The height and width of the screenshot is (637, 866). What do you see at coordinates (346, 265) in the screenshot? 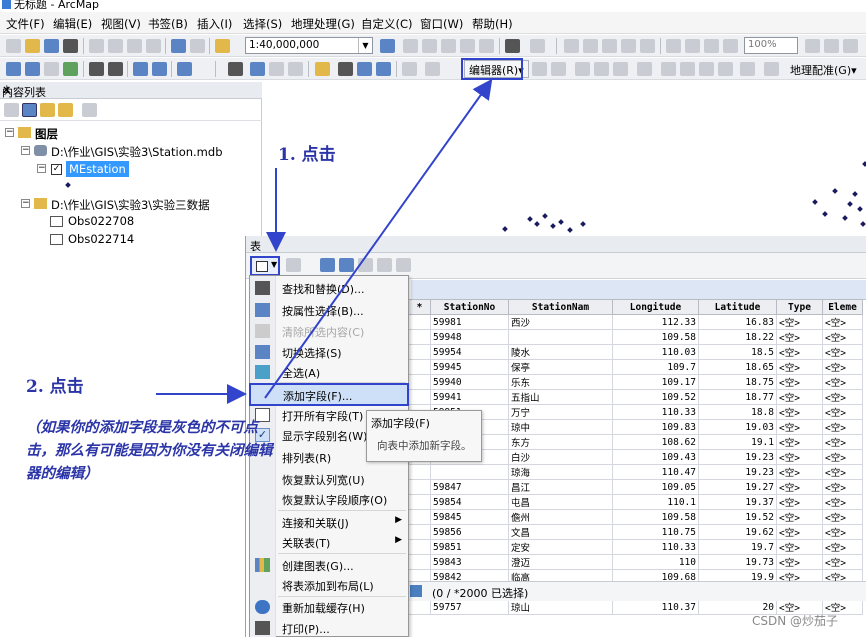
I see `switch-selection-icon` at bounding box center [346, 265].